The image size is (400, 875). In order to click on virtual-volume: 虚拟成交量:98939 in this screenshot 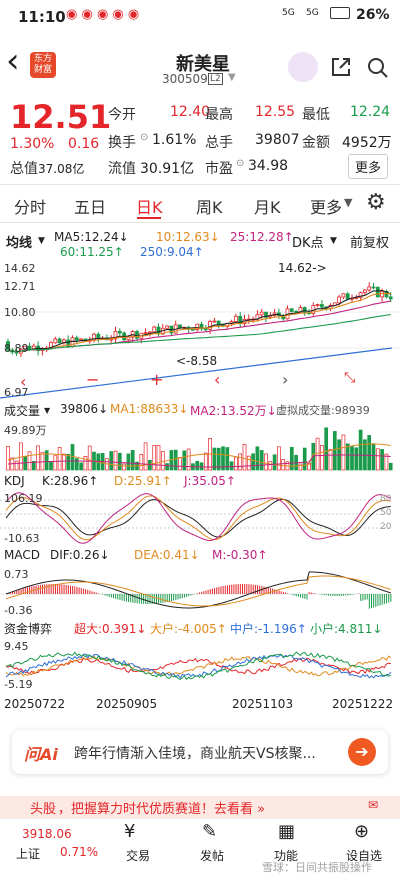, I will do `click(323, 410)`.